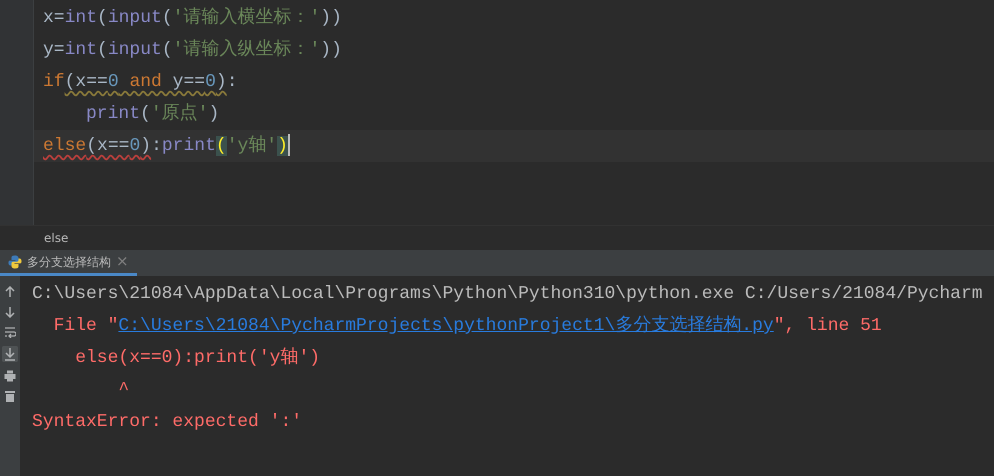 Image resolution: width=994 pixels, height=476 pixels. I want to click on console-line: ^, so click(123, 390).